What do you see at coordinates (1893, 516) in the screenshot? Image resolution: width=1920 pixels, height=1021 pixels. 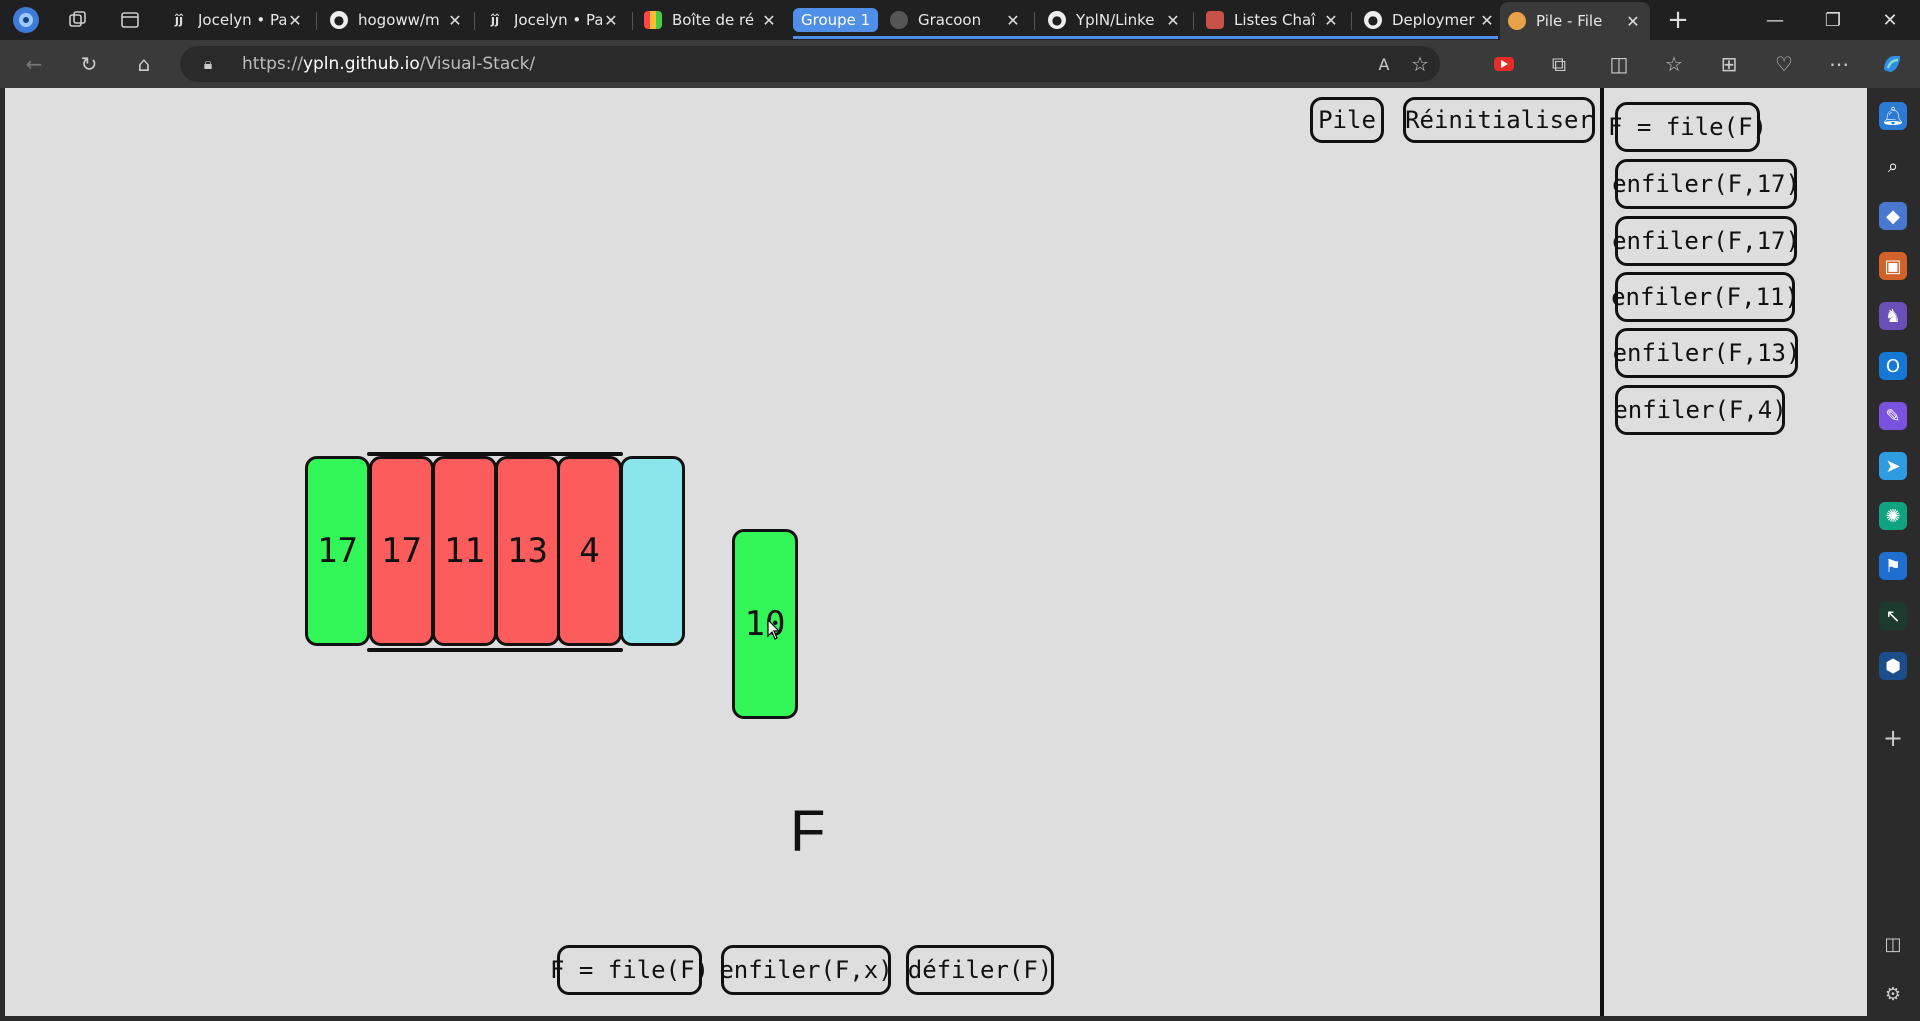 I see `chatgpt-icon: ✺` at bounding box center [1893, 516].